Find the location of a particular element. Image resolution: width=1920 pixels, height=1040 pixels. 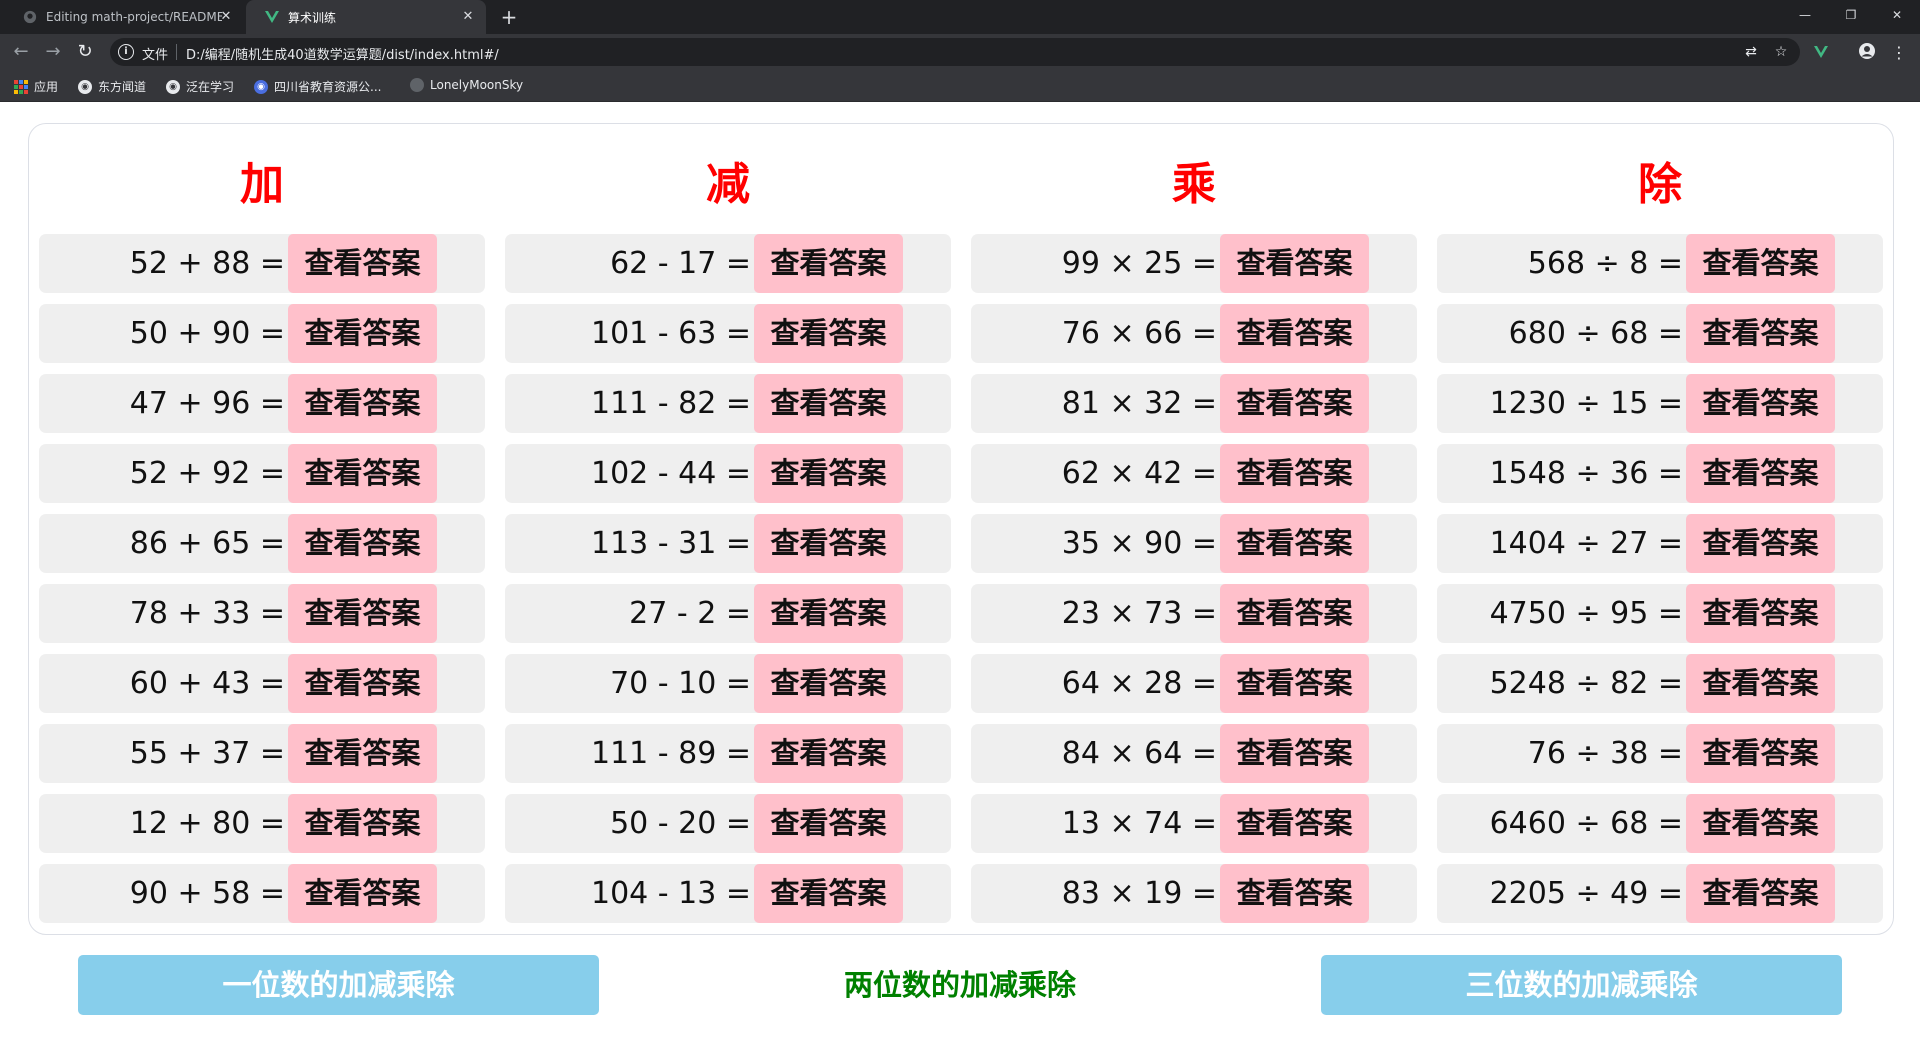

bookmark-item: ◉ 东方闻道 is located at coordinates (112, 86).